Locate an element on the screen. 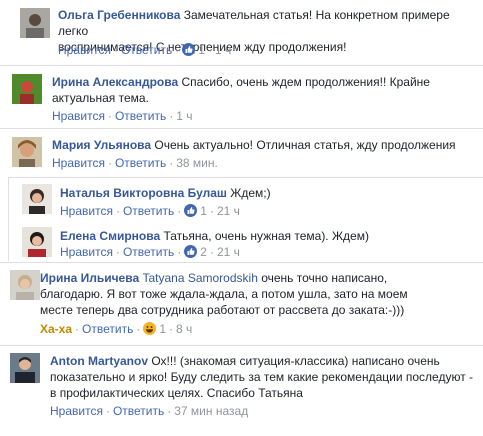 The image size is (483, 436). comment-author: Елена Смирнова is located at coordinates (110, 236).